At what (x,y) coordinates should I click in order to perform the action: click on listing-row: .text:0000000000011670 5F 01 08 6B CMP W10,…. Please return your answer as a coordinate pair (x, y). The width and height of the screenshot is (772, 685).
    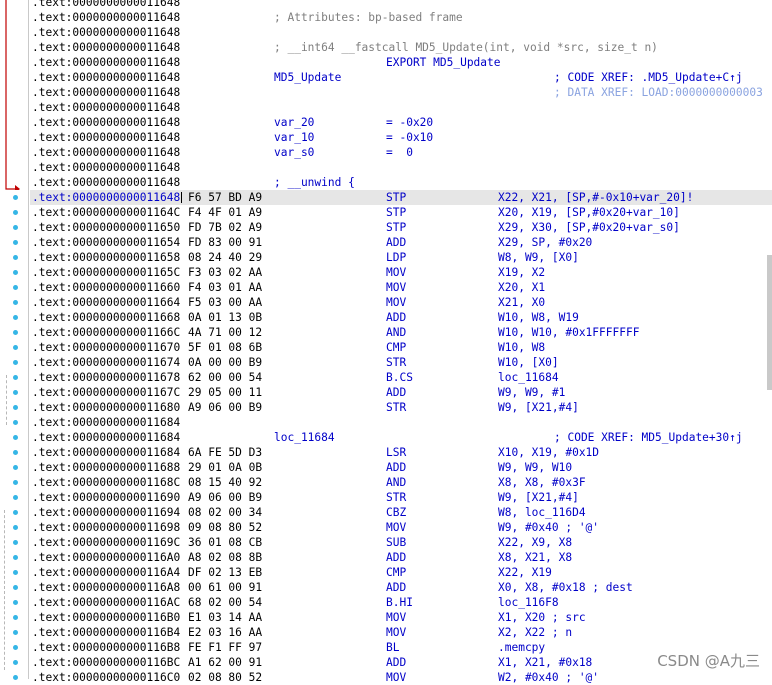
    Looking at the image, I should click on (401, 347).